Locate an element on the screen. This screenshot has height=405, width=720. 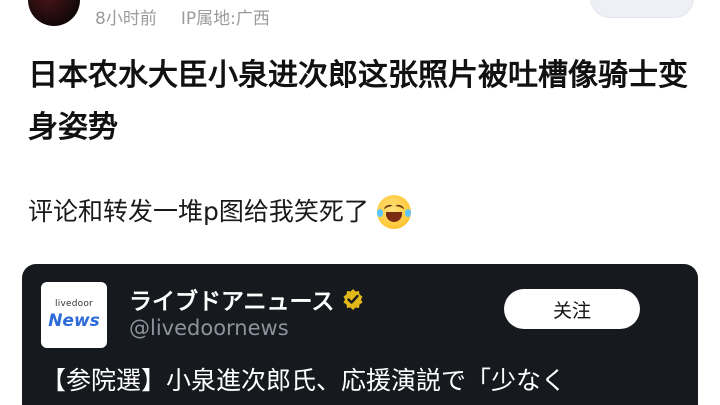
tweet-handle: @livedoornews is located at coordinates (209, 328).